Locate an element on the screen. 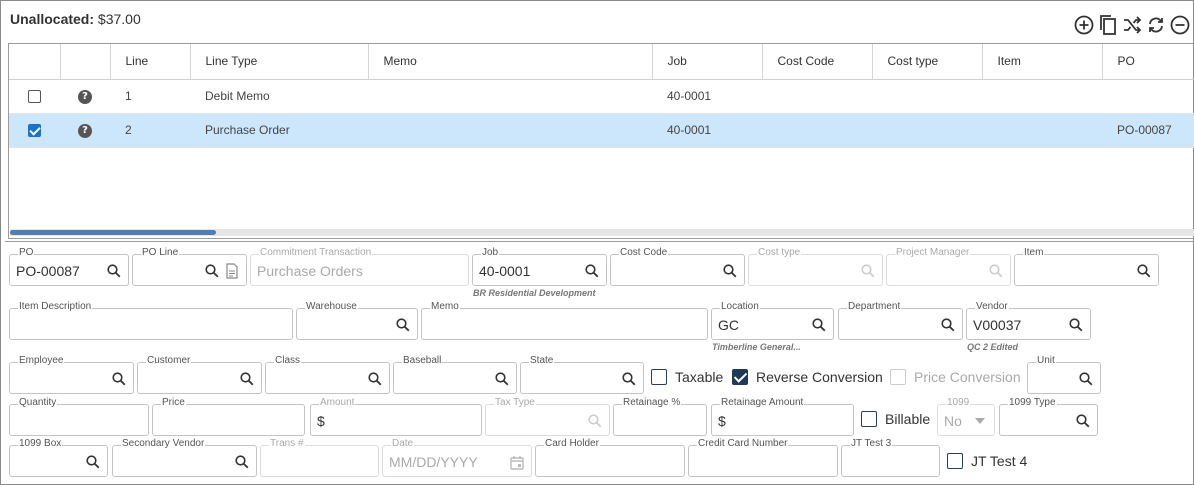 This screenshot has width=1194, height=485. table-row: ? 2 Purchase Order 40-0001 PO-00087 is located at coordinates (601, 130).